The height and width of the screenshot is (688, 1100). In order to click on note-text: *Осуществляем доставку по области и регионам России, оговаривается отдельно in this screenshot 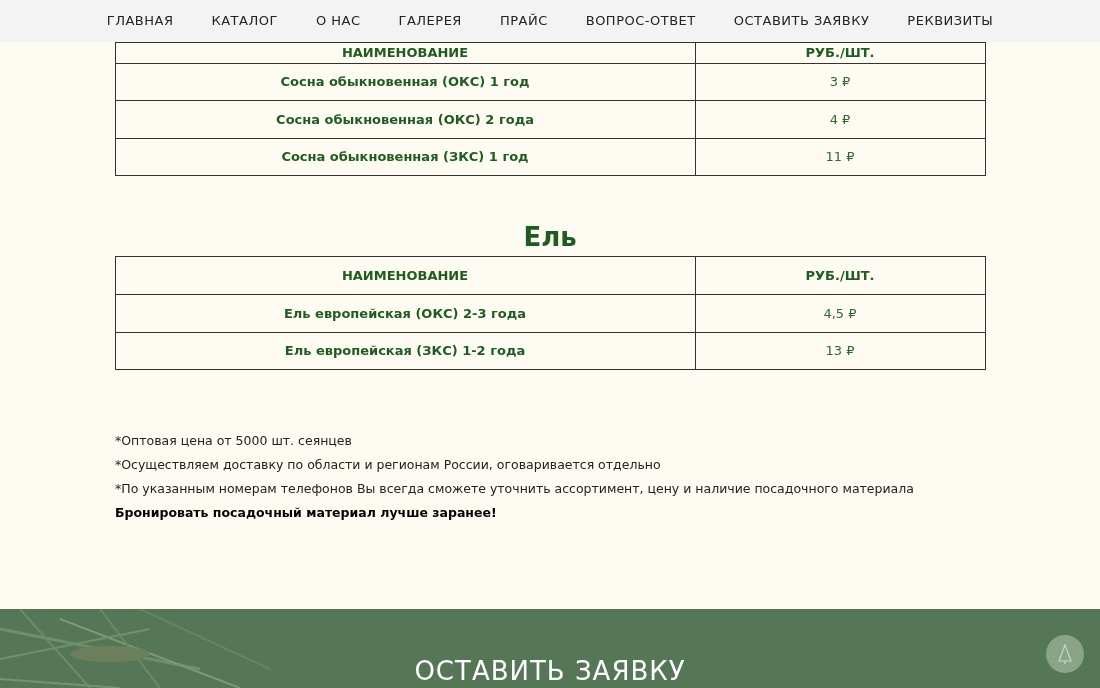, I will do `click(388, 465)`.